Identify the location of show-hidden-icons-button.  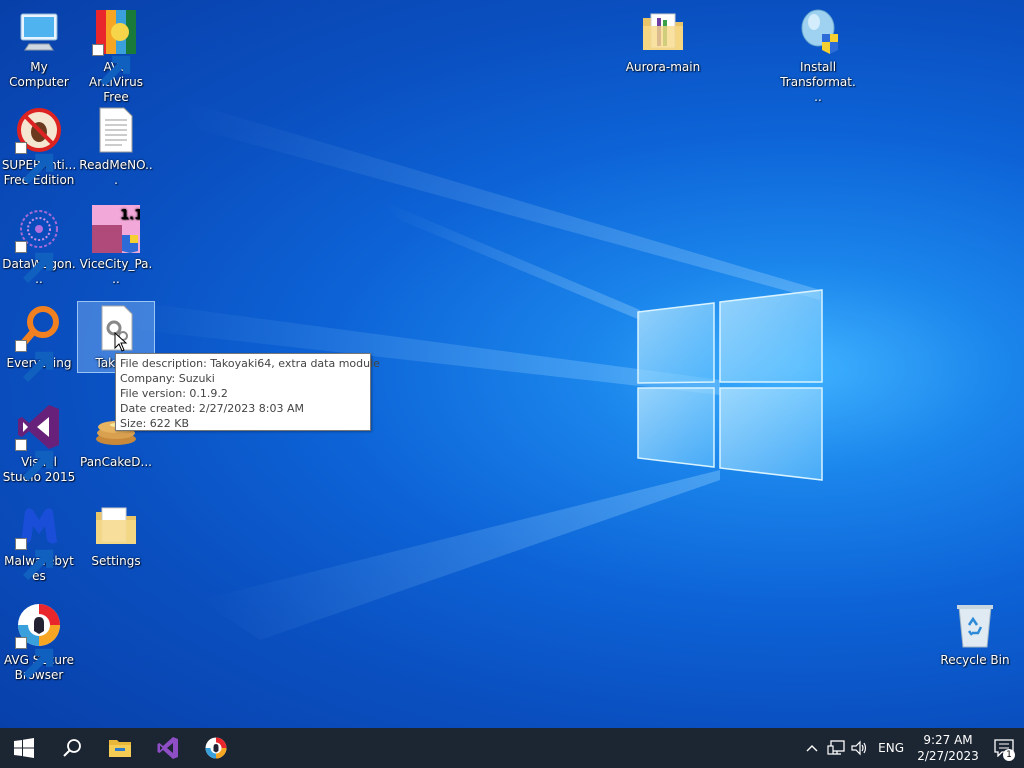
(812, 748).